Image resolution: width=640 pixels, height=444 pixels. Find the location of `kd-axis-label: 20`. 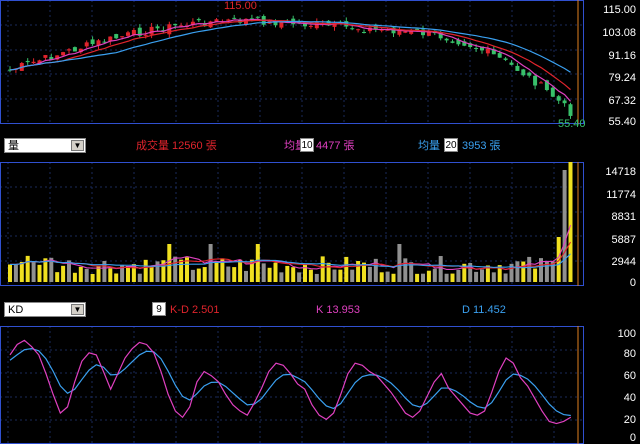

kd-axis-label: 20 is located at coordinates (629, 420).